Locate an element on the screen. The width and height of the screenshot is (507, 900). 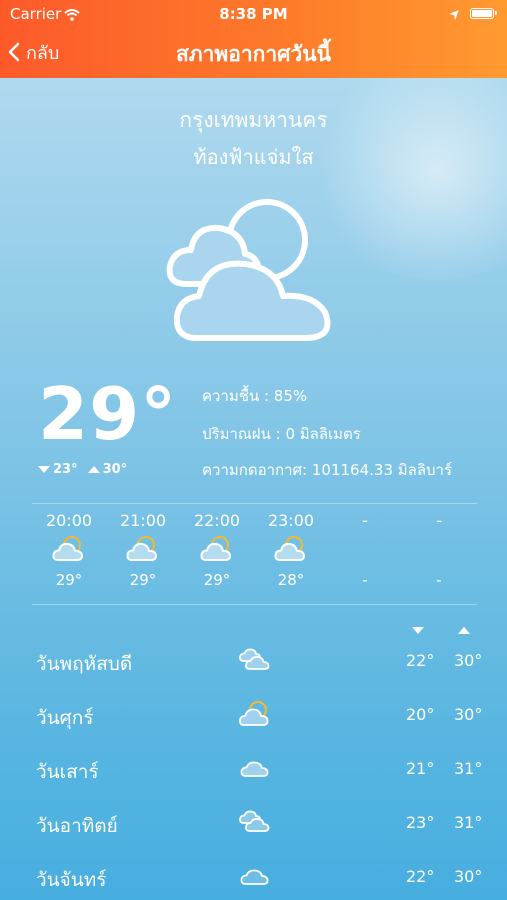
high-column-header is located at coordinates (465, 629).